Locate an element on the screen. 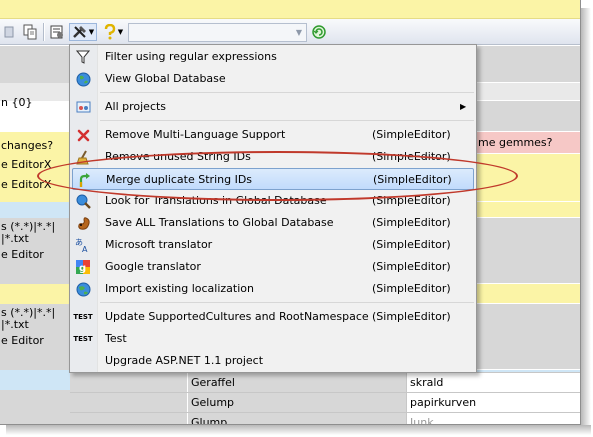  table-row: Geraffel skrald is located at coordinates (325, 382).